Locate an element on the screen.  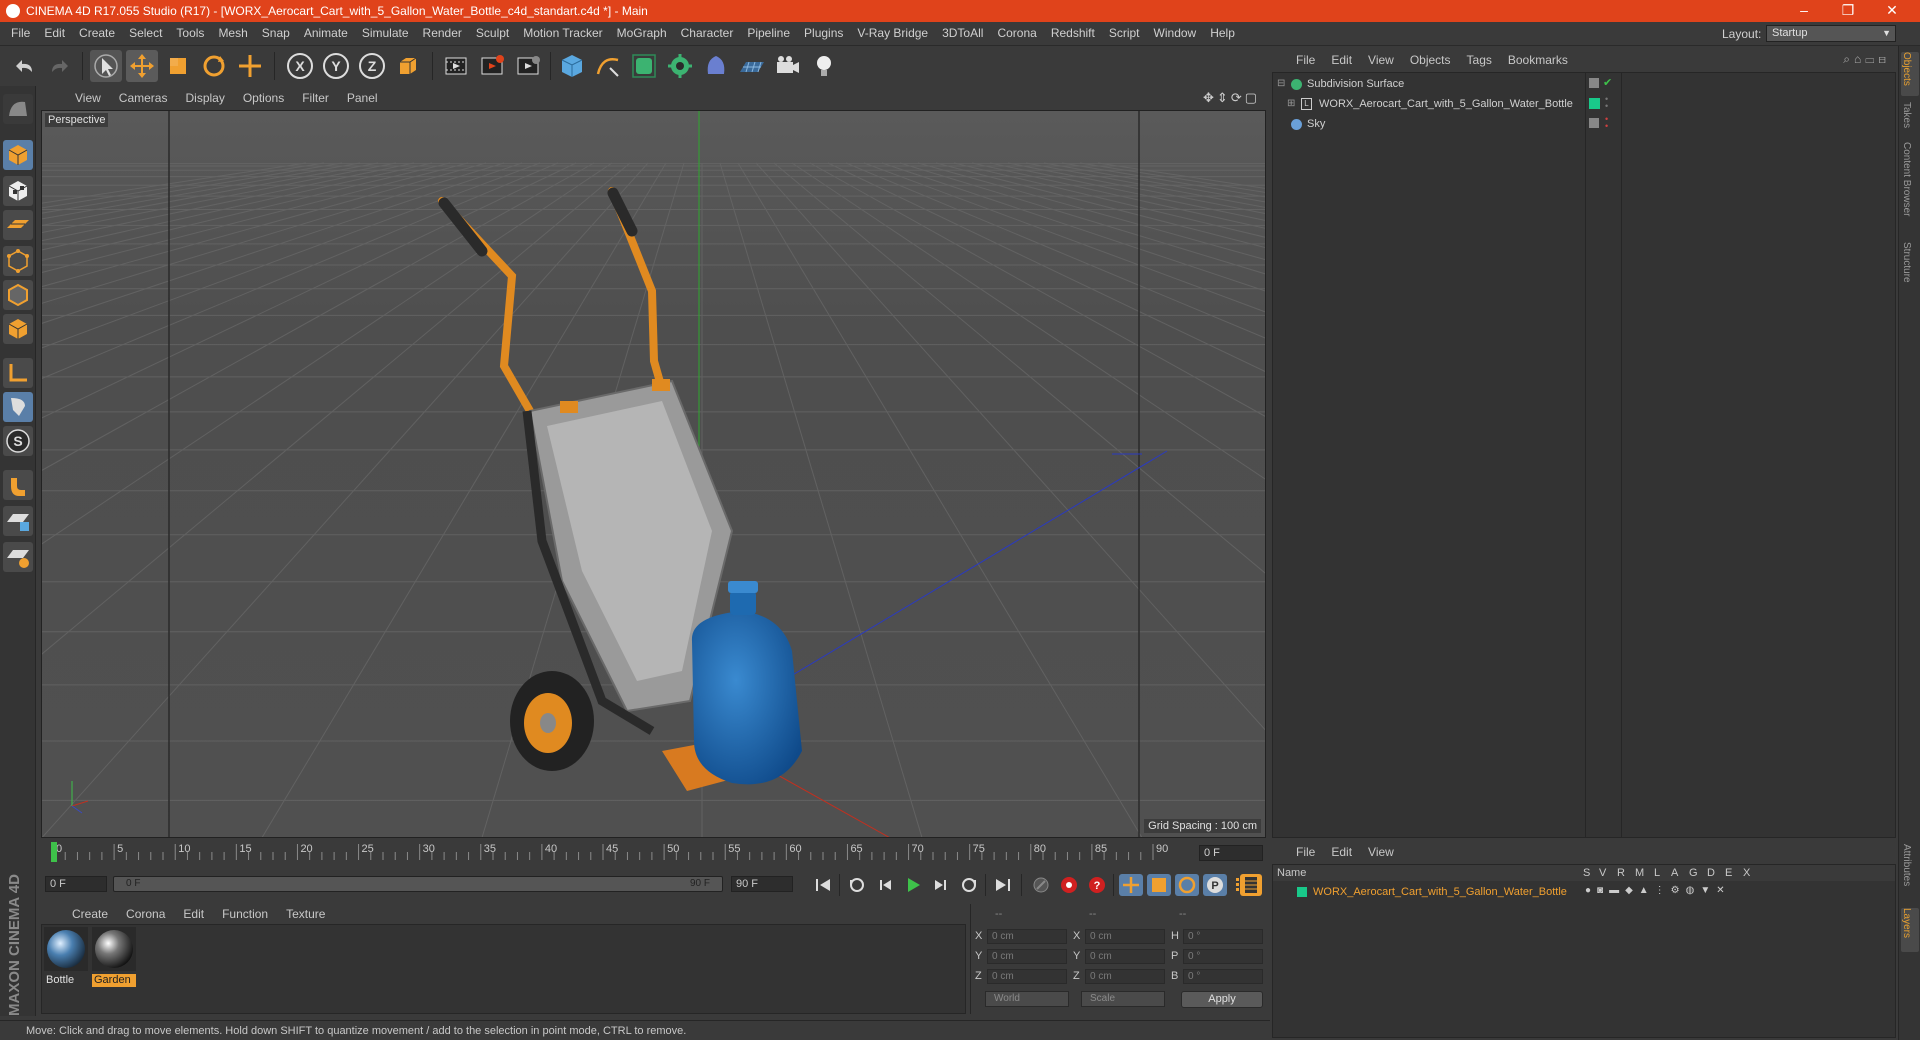
tab-objects: Objects is located at coordinates (1910, 74).